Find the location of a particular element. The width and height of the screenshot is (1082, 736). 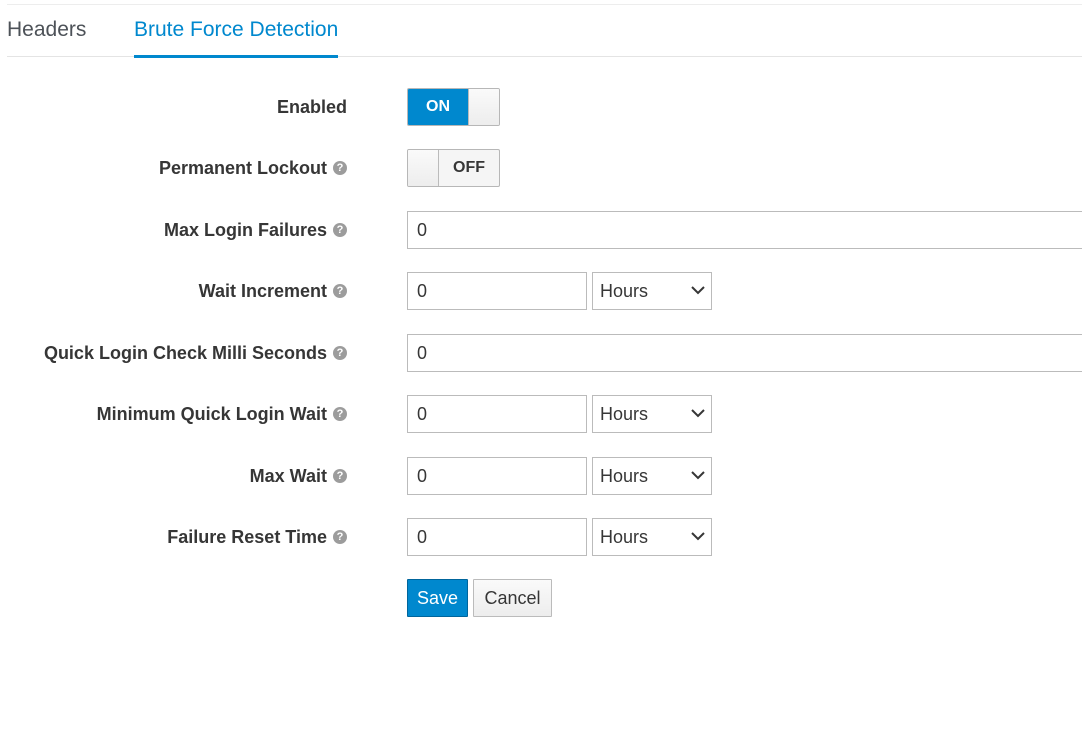

failure-reset-time-row: Failure Reset Time? 0 Hours is located at coordinates (541, 537).